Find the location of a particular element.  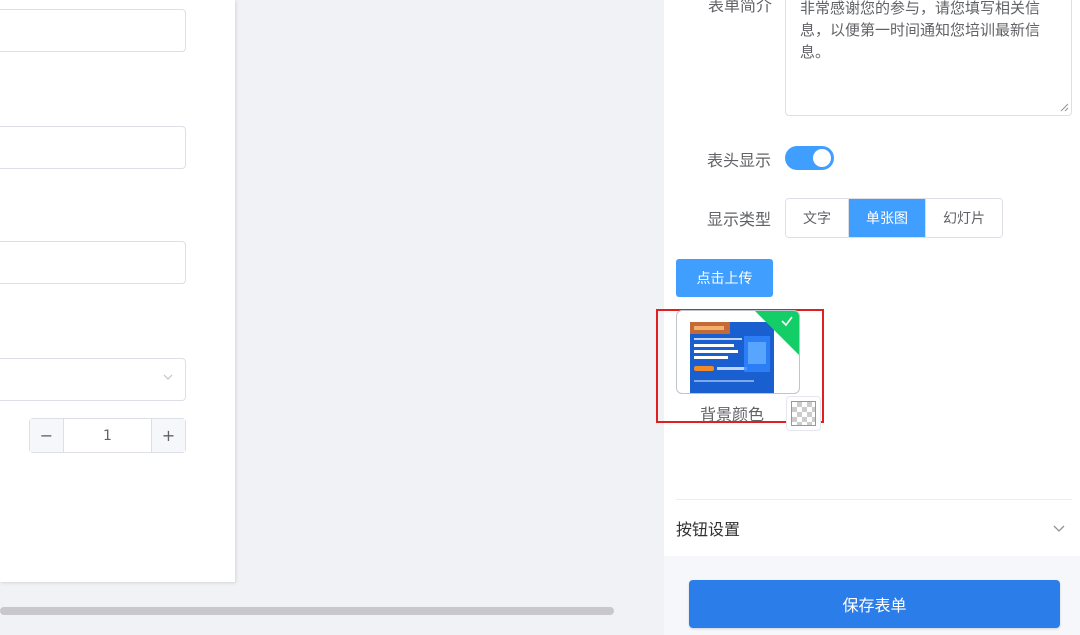

transparent-color-swatch is located at coordinates (803, 413).